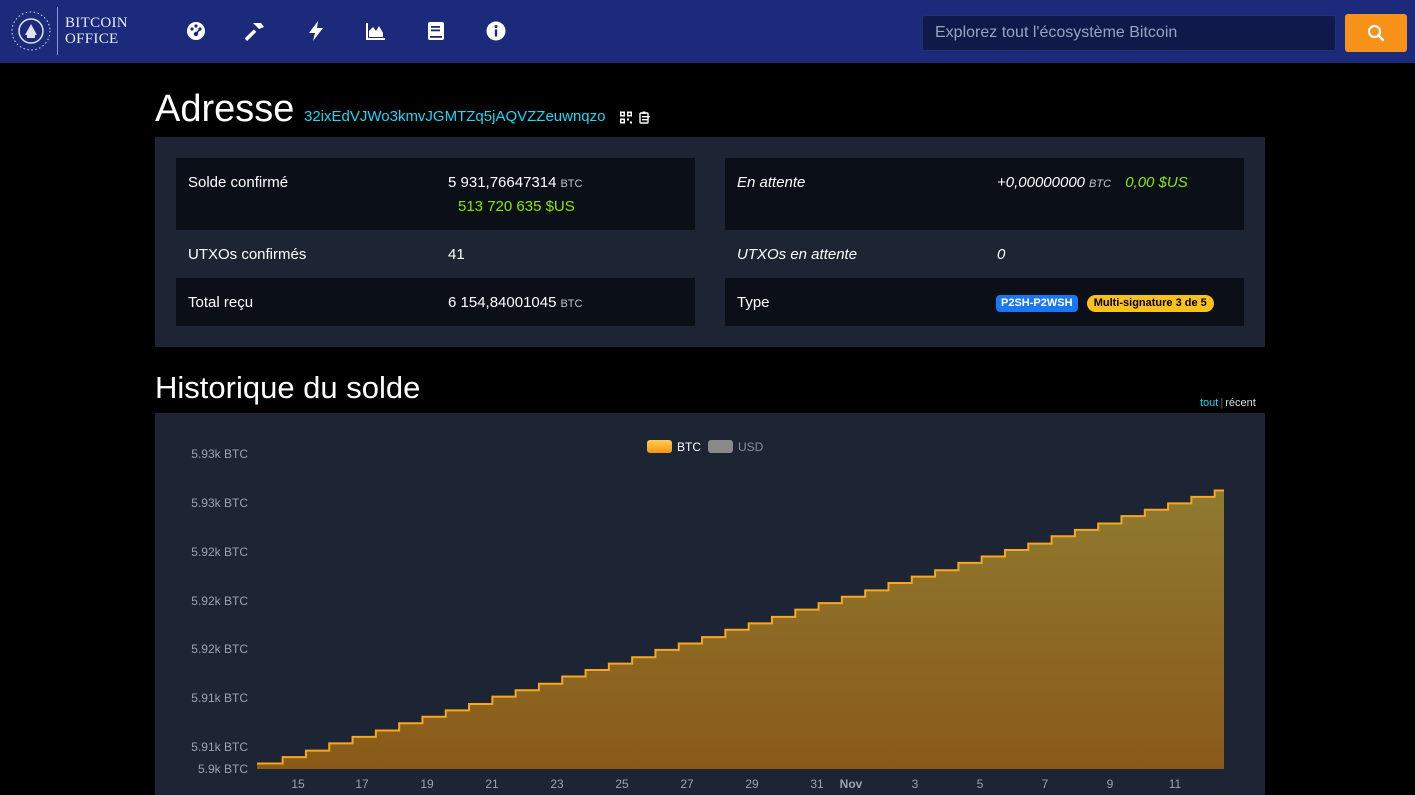 This screenshot has width=1415, height=795. I want to click on legend-label-usd: USD, so click(751, 447).